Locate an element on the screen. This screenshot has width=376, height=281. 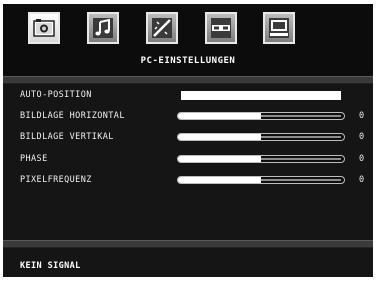
tab-feature is located at coordinates (162, 28).